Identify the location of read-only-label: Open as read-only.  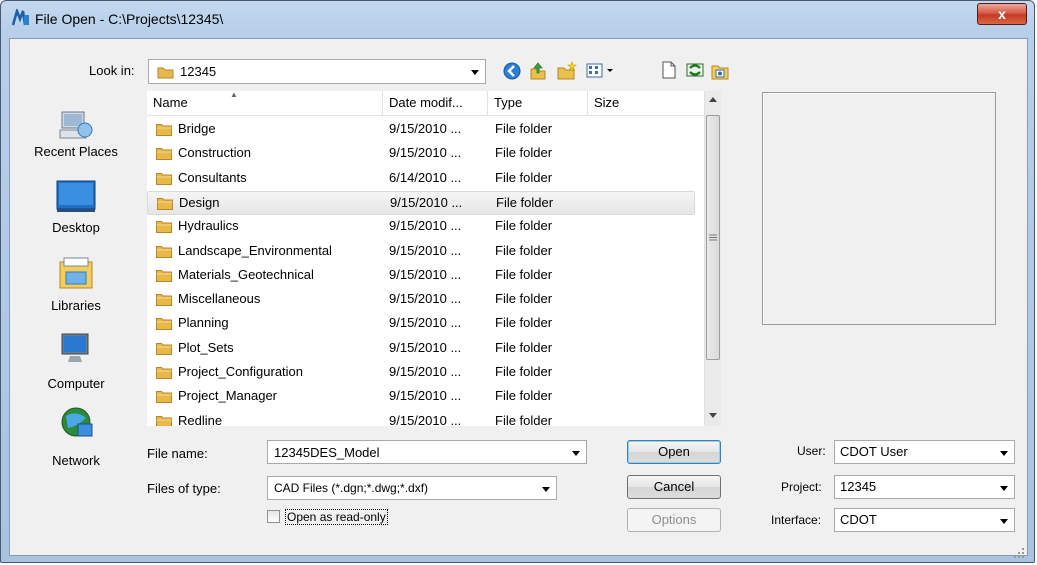
(336, 517).